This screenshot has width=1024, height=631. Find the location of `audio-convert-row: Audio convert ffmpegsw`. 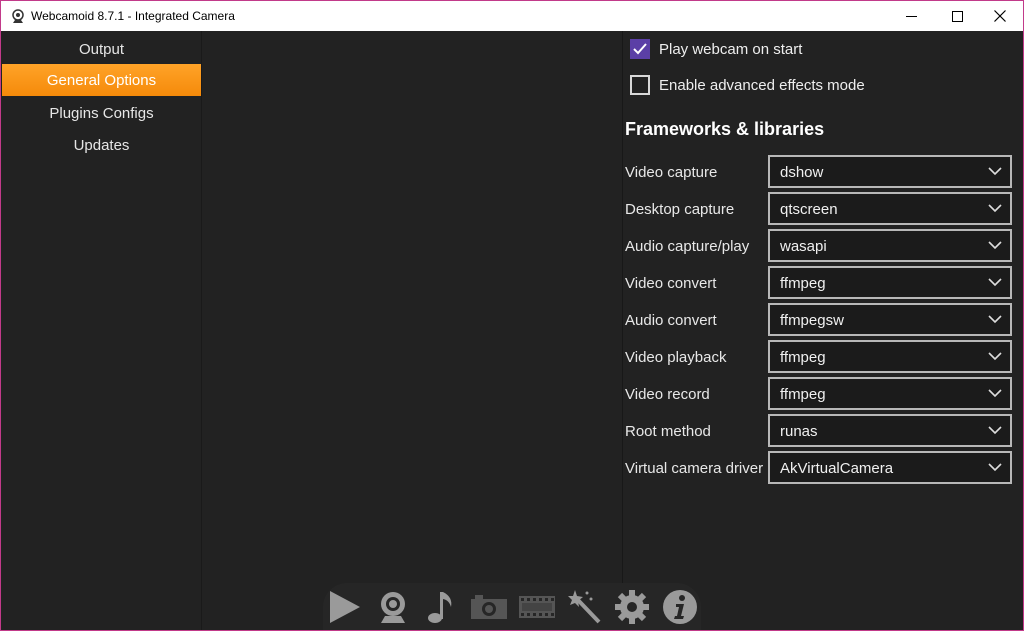

audio-convert-row: Audio convert ffmpegsw is located at coordinates (820, 320).